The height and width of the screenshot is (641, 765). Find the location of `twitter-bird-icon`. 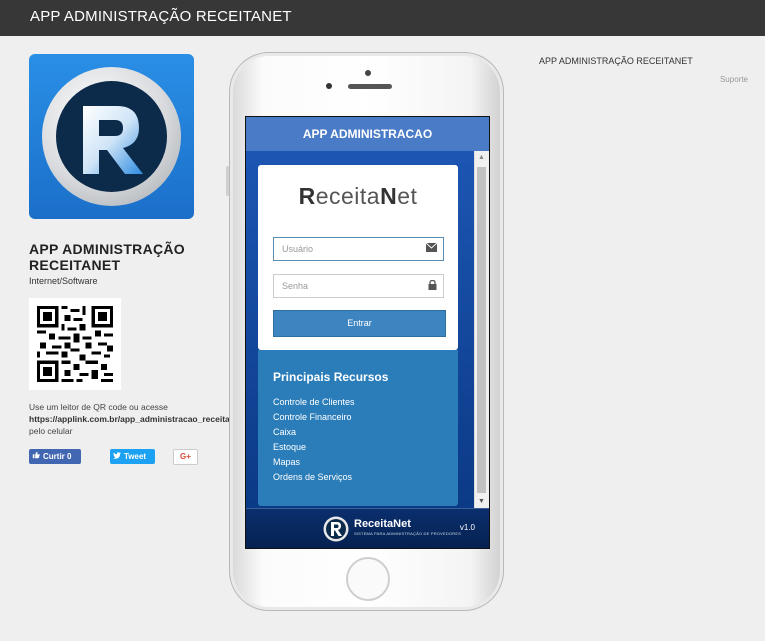

twitter-bird-icon is located at coordinates (117, 456).